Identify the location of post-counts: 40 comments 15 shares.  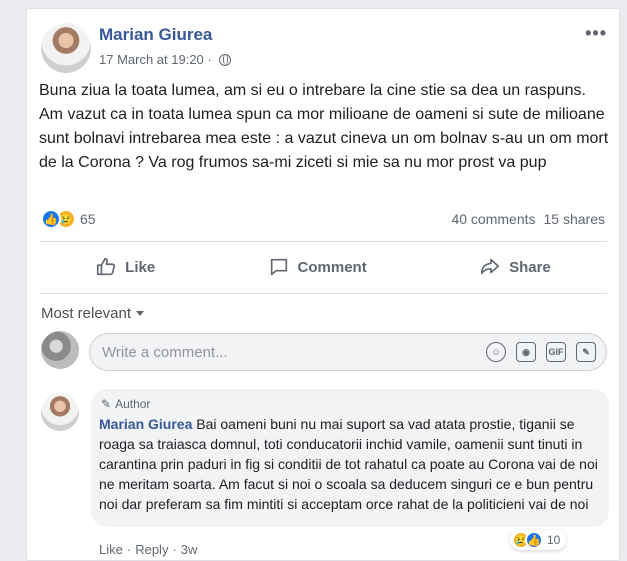
(528, 219).